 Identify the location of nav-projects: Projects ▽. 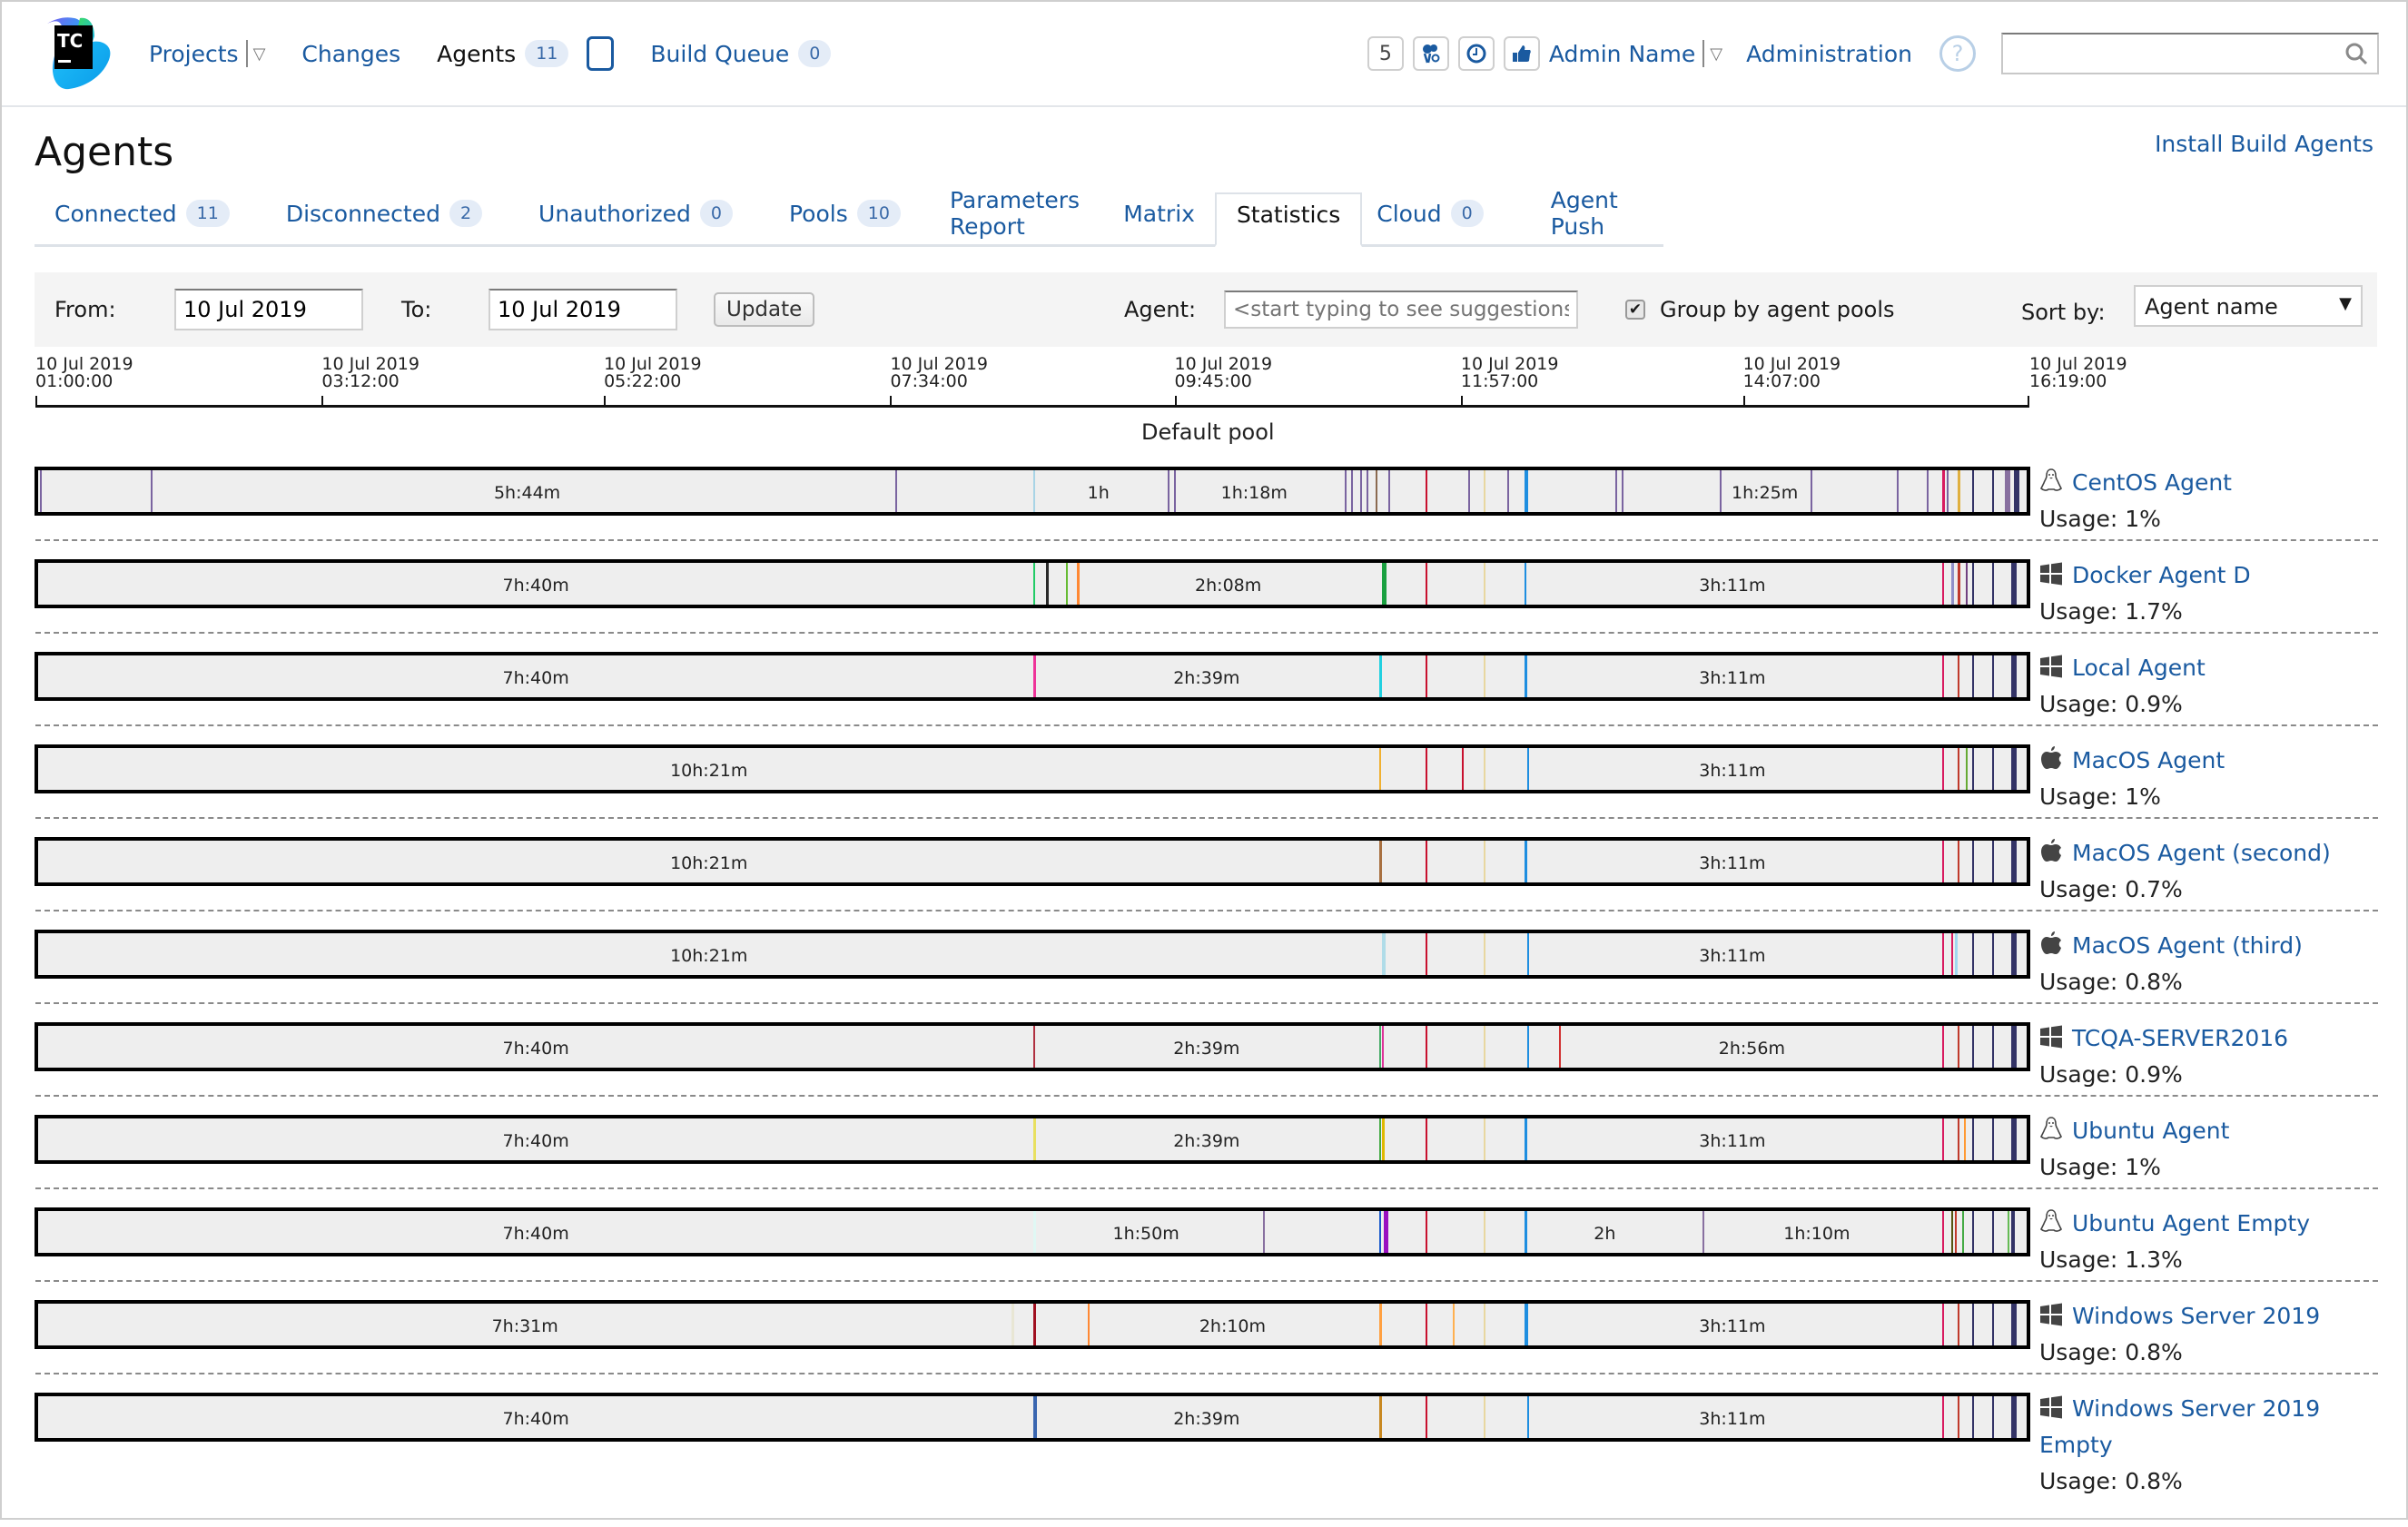
(207, 53).